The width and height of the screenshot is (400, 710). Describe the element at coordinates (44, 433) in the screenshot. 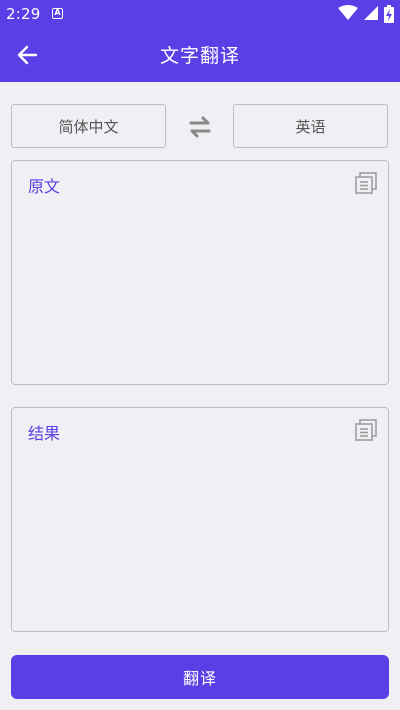

I see `result-label: 结果` at that location.